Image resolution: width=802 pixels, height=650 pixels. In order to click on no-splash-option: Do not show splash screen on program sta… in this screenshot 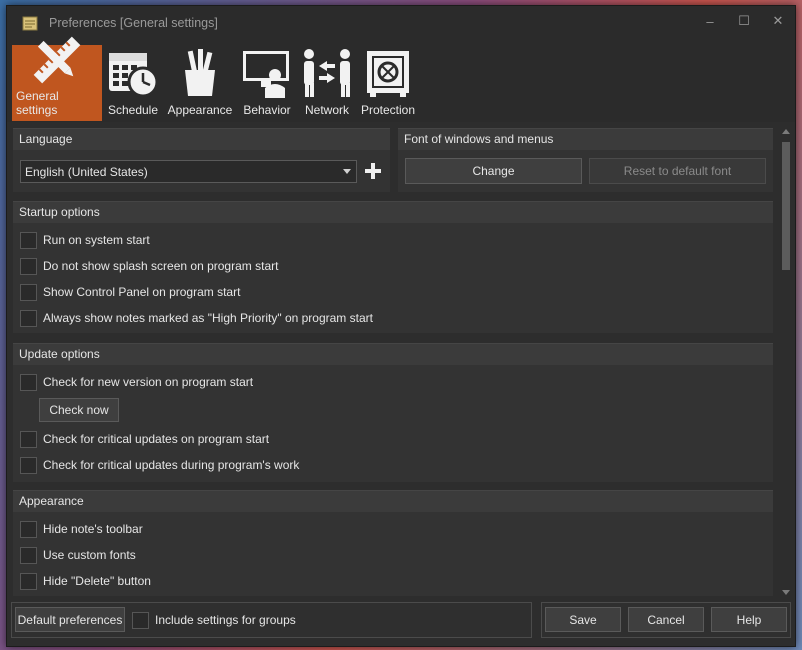, I will do `click(149, 266)`.